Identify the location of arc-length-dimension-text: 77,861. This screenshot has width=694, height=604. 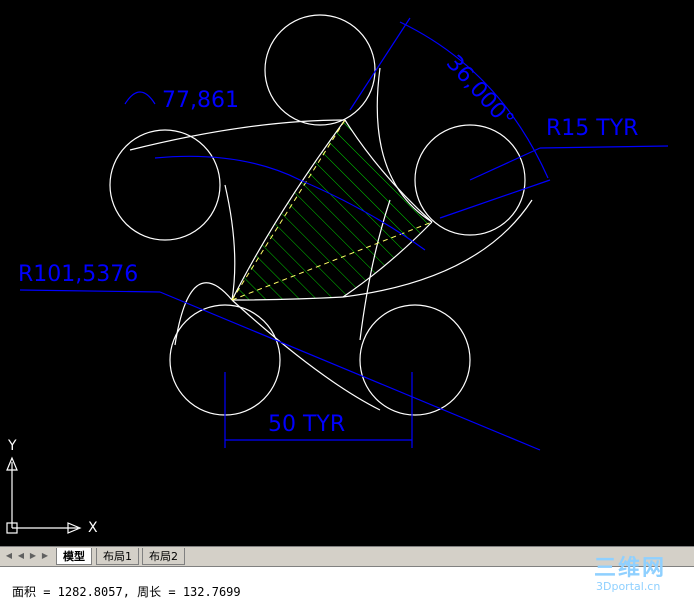
(200, 101).